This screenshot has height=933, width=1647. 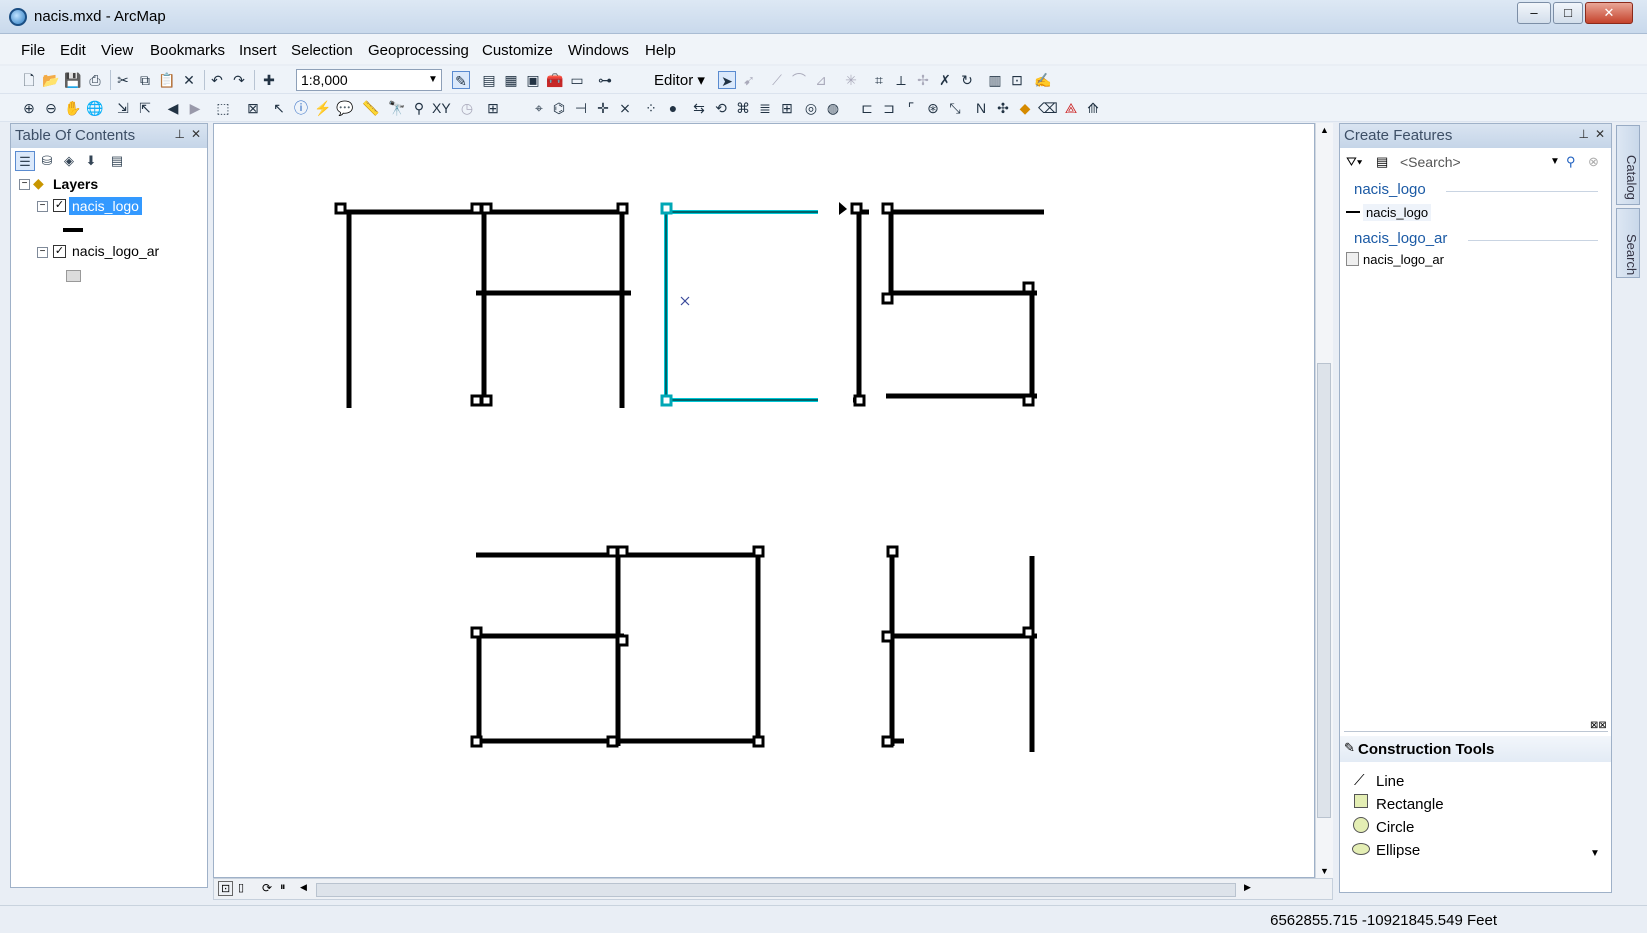 What do you see at coordinates (727, 80) in the screenshot?
I see `edit-tool-icon: ➤` at bounding box center [727, 80].